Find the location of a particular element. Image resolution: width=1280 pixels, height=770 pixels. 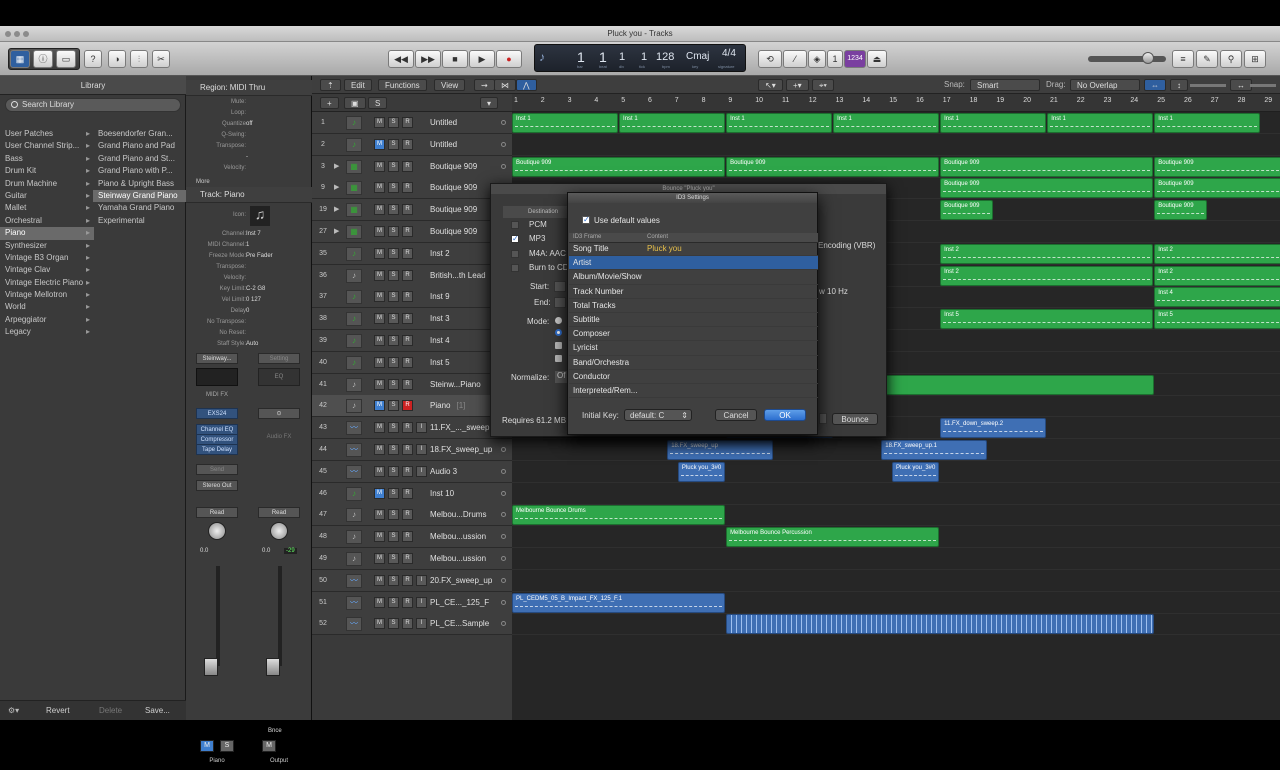

track-header: 52 〰 M S R I PL_CE...Sample is located at coordinates (412, 624).